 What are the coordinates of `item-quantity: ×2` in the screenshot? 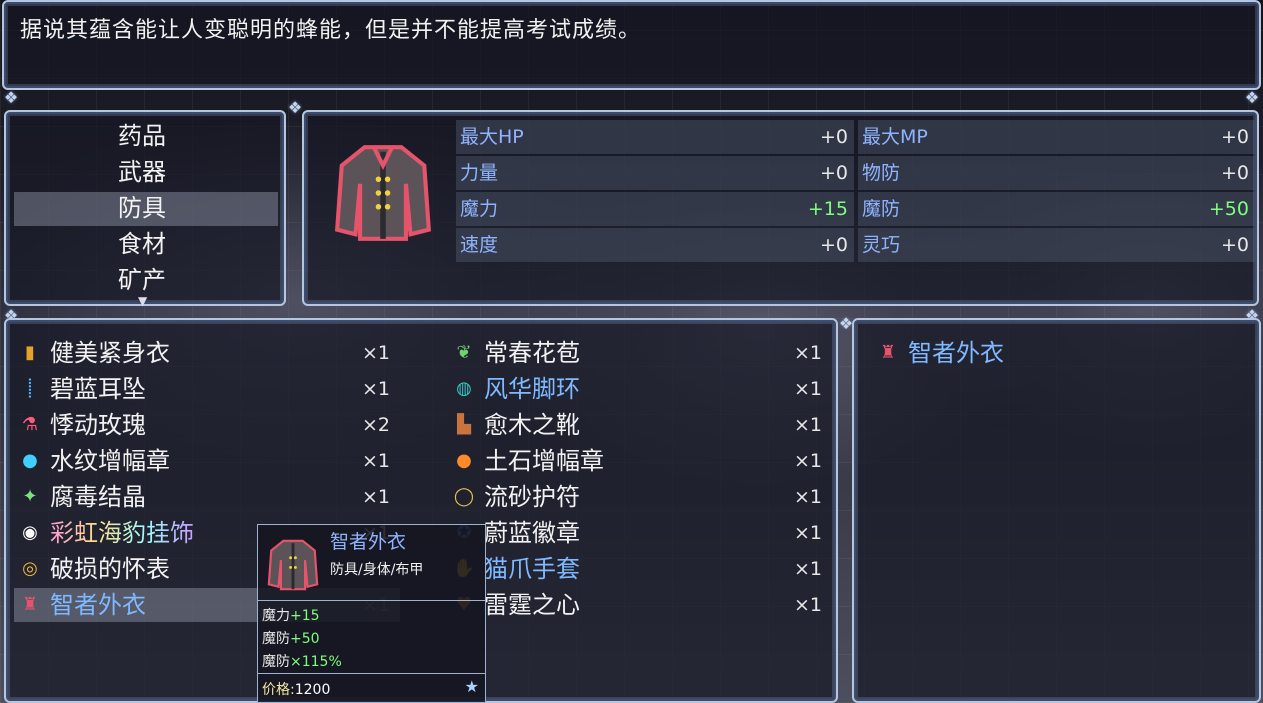 It's located at (376, 425).